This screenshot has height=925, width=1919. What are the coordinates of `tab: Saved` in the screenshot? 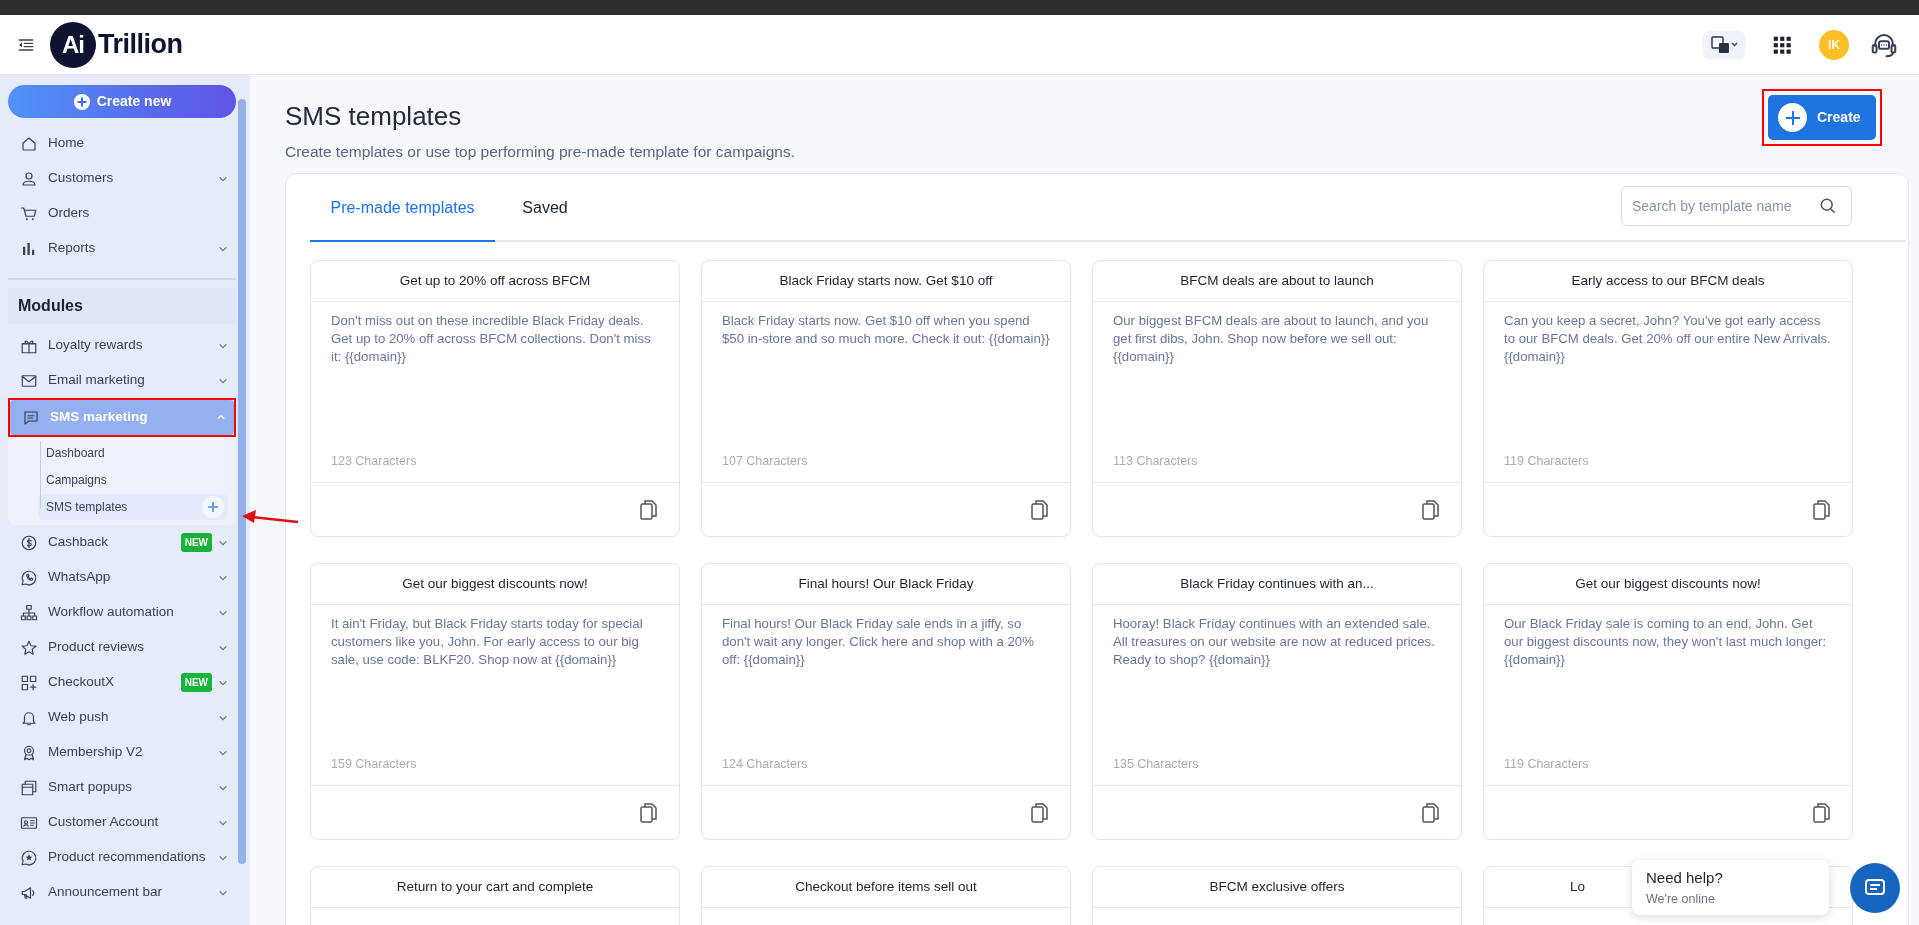 It's located at (545, 209).